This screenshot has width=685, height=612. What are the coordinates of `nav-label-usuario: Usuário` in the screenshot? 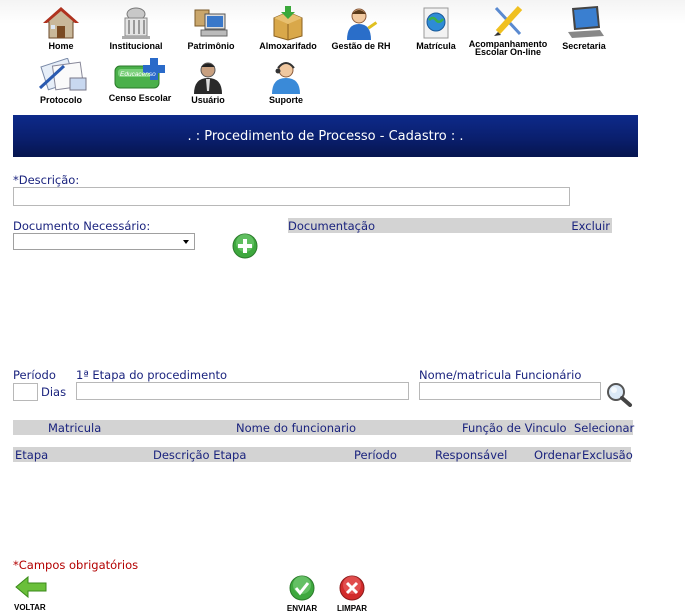 It's located at (208, 100).